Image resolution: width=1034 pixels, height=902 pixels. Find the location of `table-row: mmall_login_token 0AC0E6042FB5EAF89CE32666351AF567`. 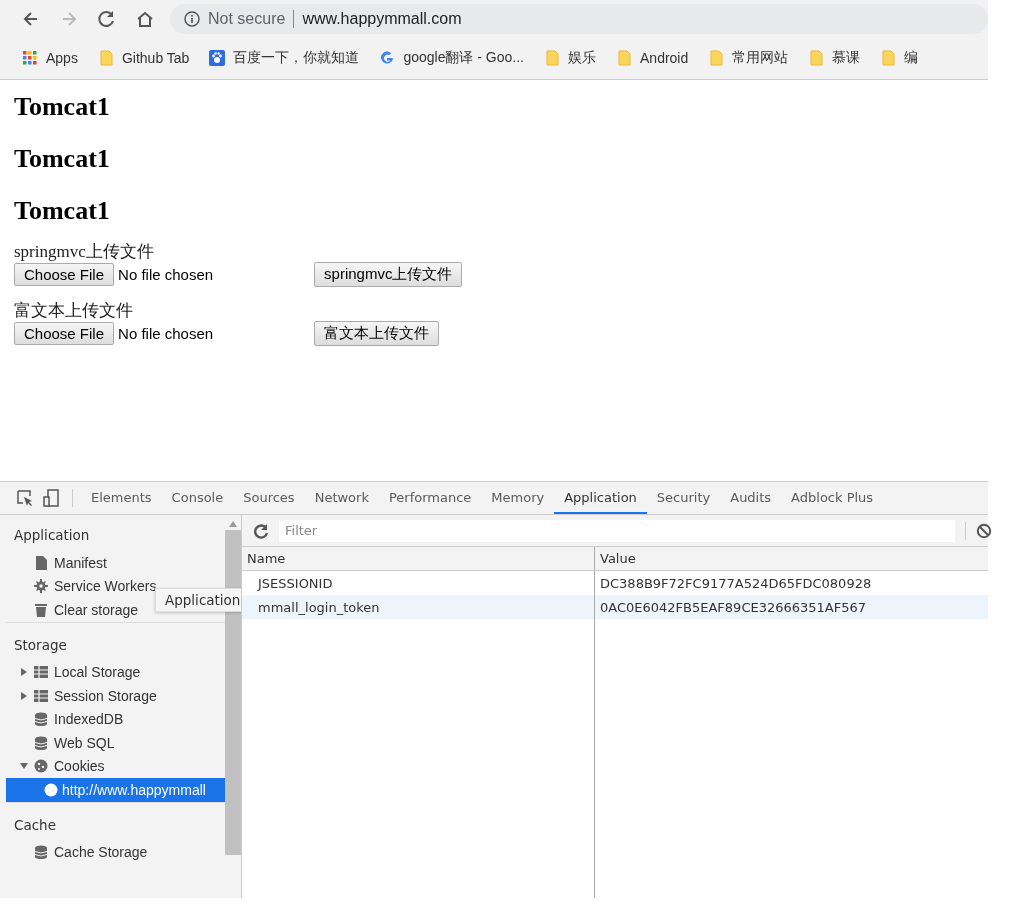

table-row: mmall_login_token 0AC0E6042FB5EAF89CE32666351AF567 is located at coordinates (615, 607).